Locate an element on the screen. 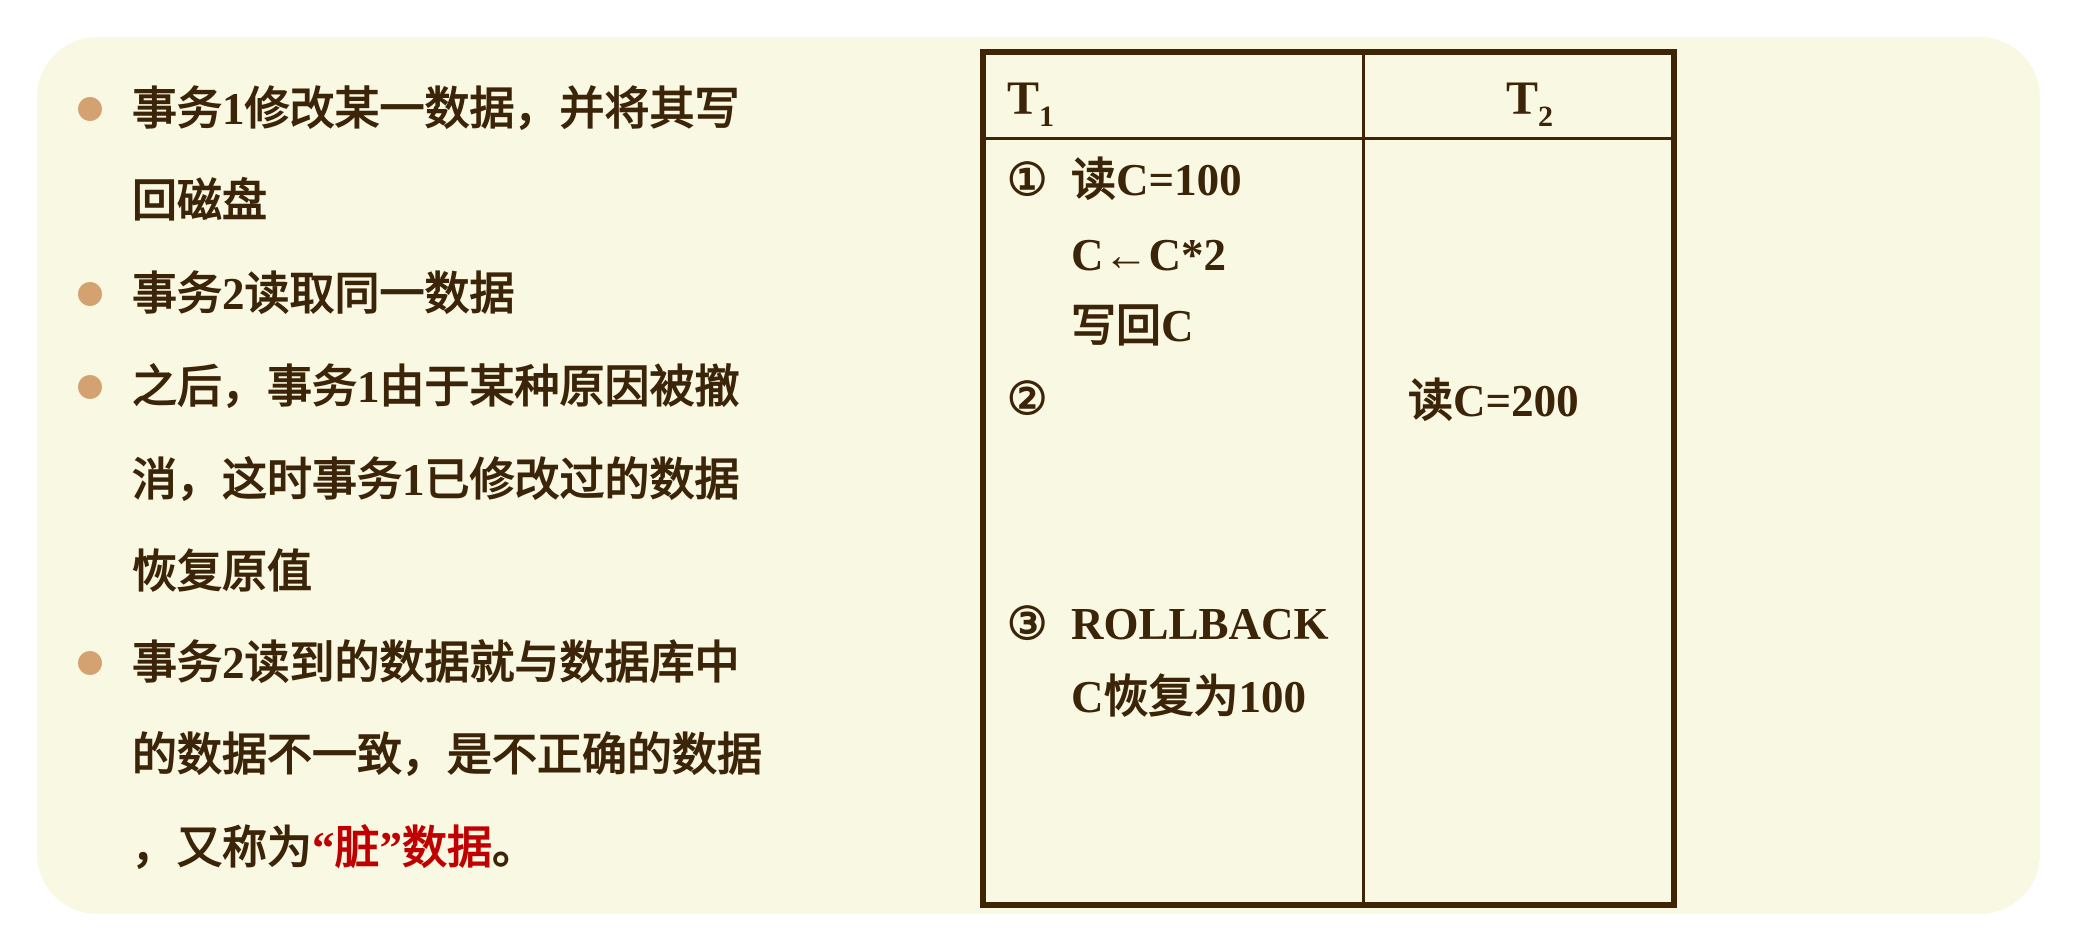  step-marker-3: ③ is located at coordinates (1027, 624).